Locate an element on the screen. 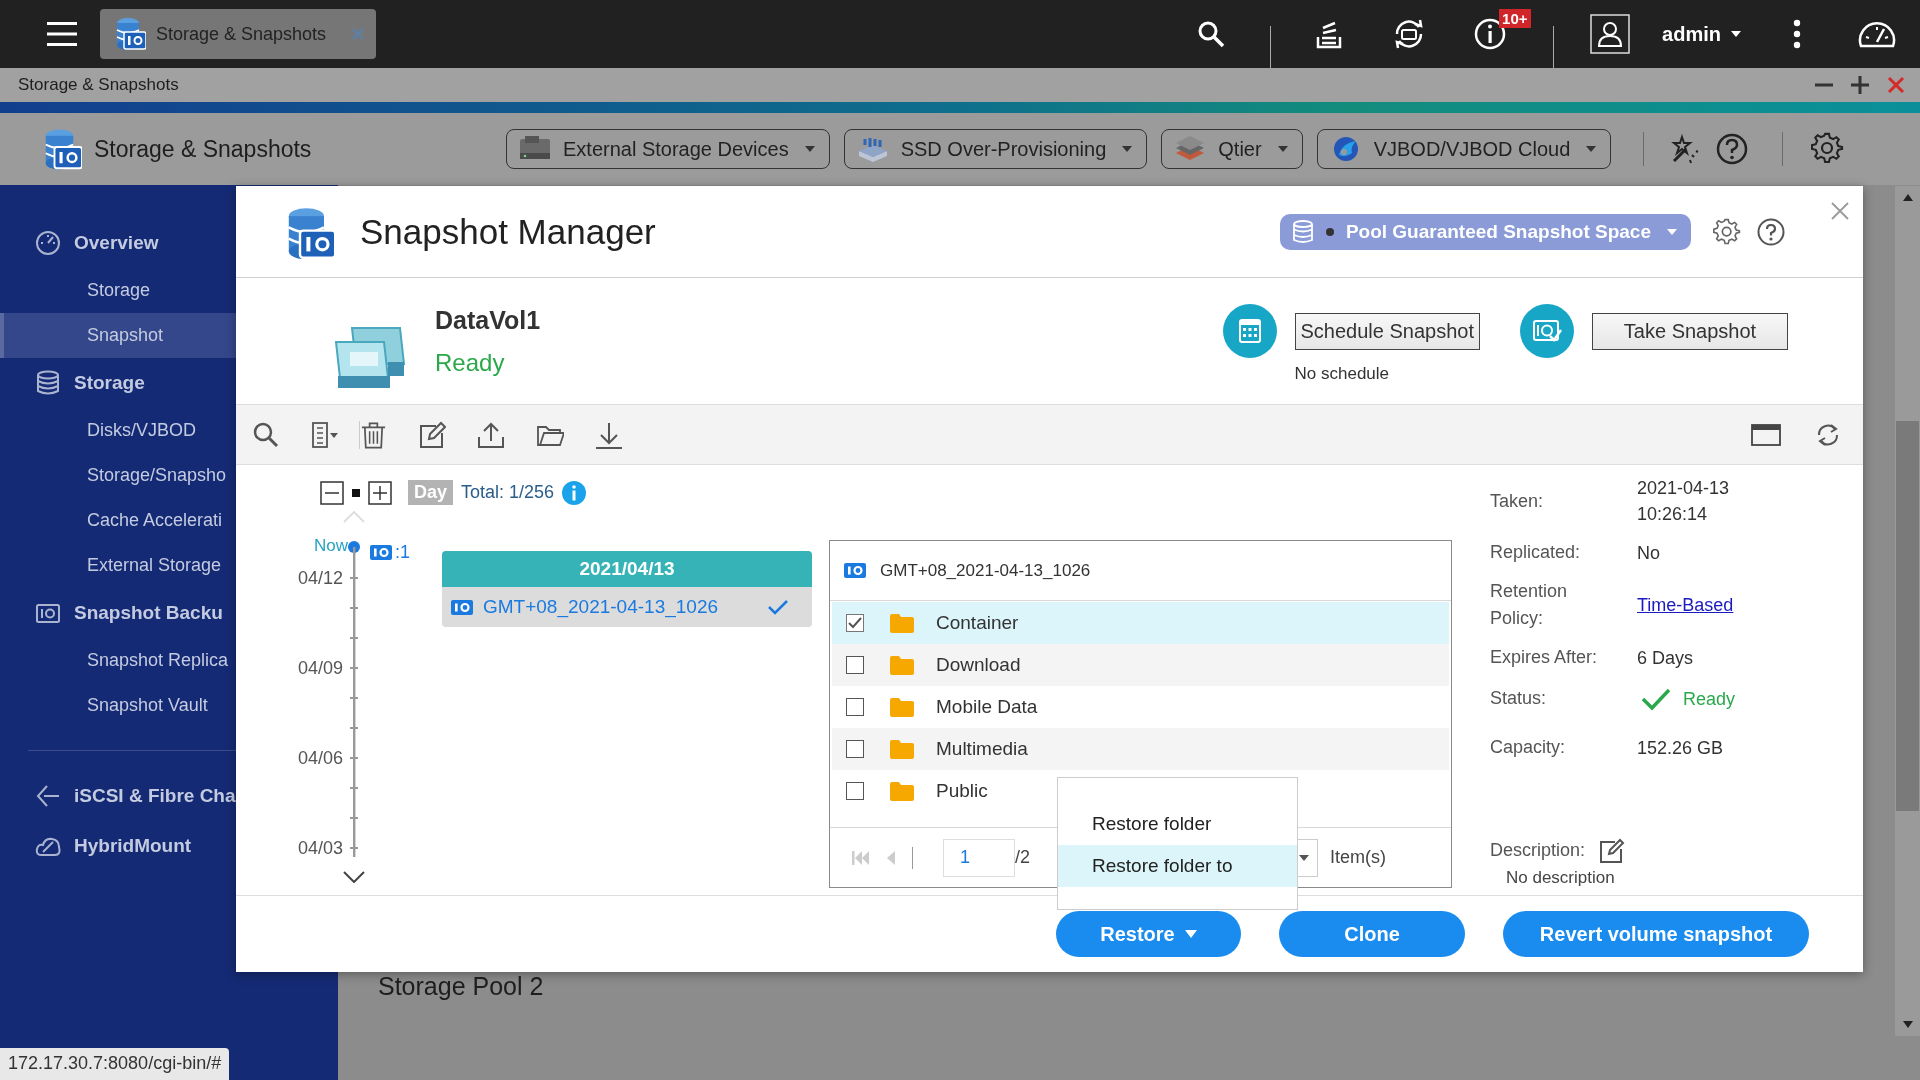 The height and width of the screenshot is (1080, 1920). columns-icon is located at coordinates (325, 434).